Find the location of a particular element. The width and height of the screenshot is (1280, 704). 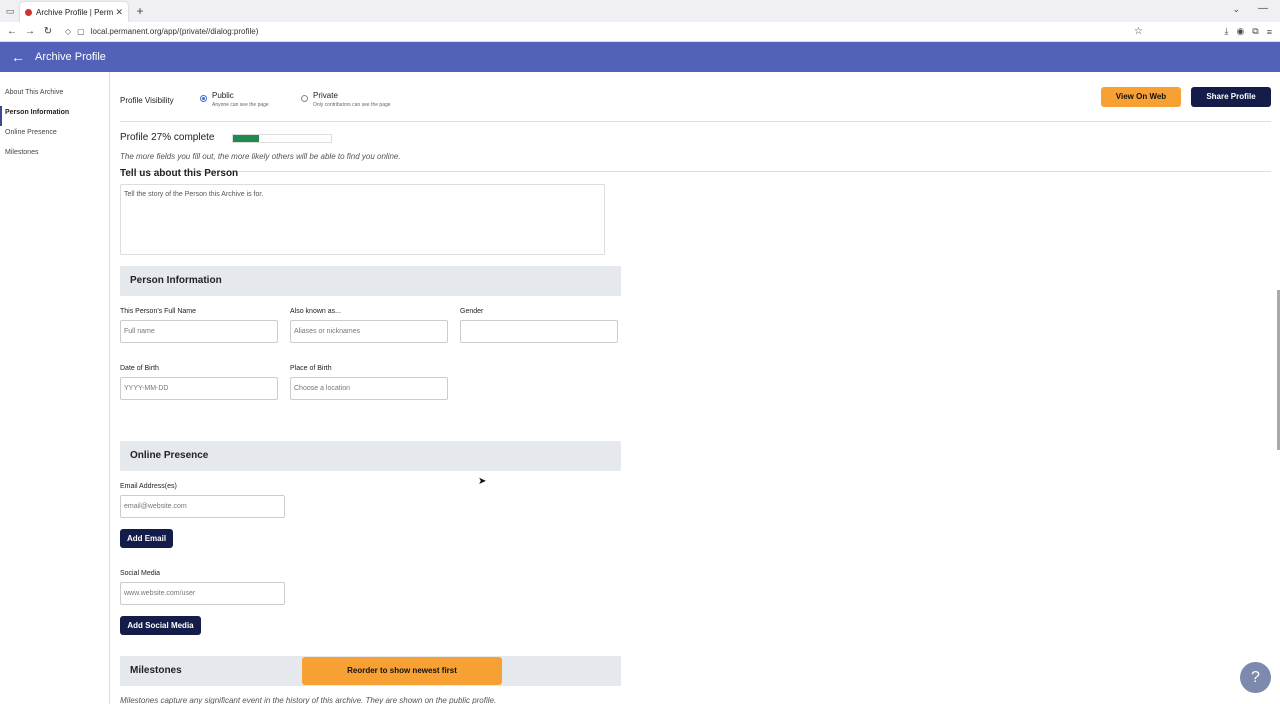

favicon-icon is located at coordinates (28, 12).